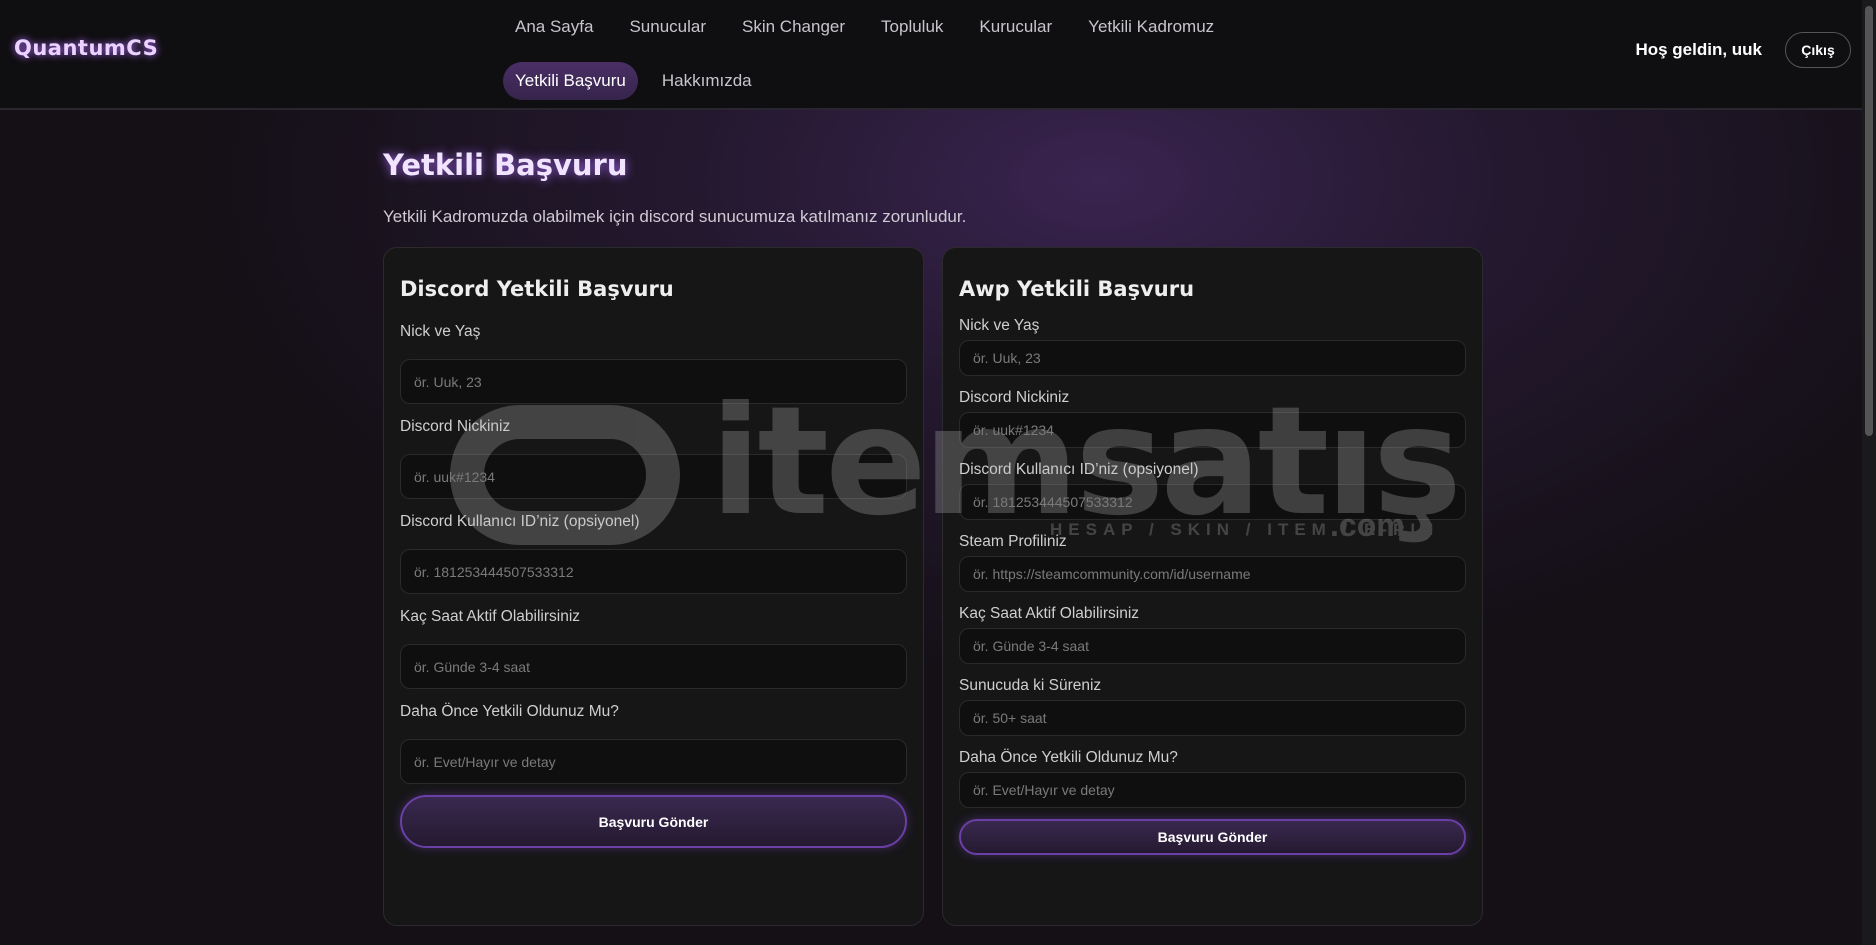  Describe the element at coordinates (1212, 718) in the screenshot. I see `server-time-input` at that location.